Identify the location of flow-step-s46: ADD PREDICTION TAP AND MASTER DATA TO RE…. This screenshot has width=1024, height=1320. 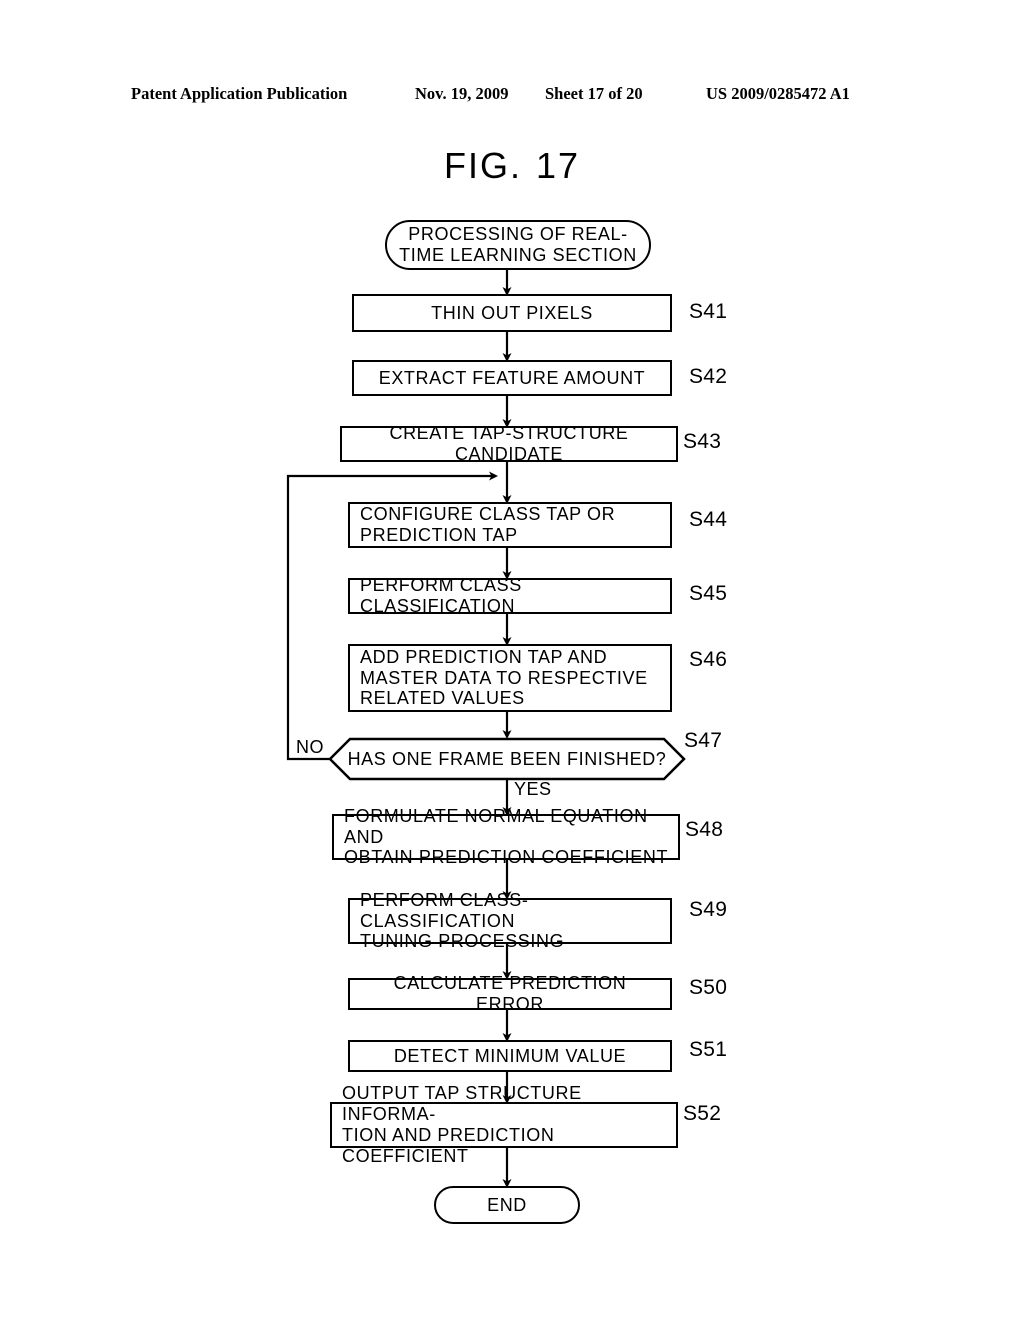
(510, 678).